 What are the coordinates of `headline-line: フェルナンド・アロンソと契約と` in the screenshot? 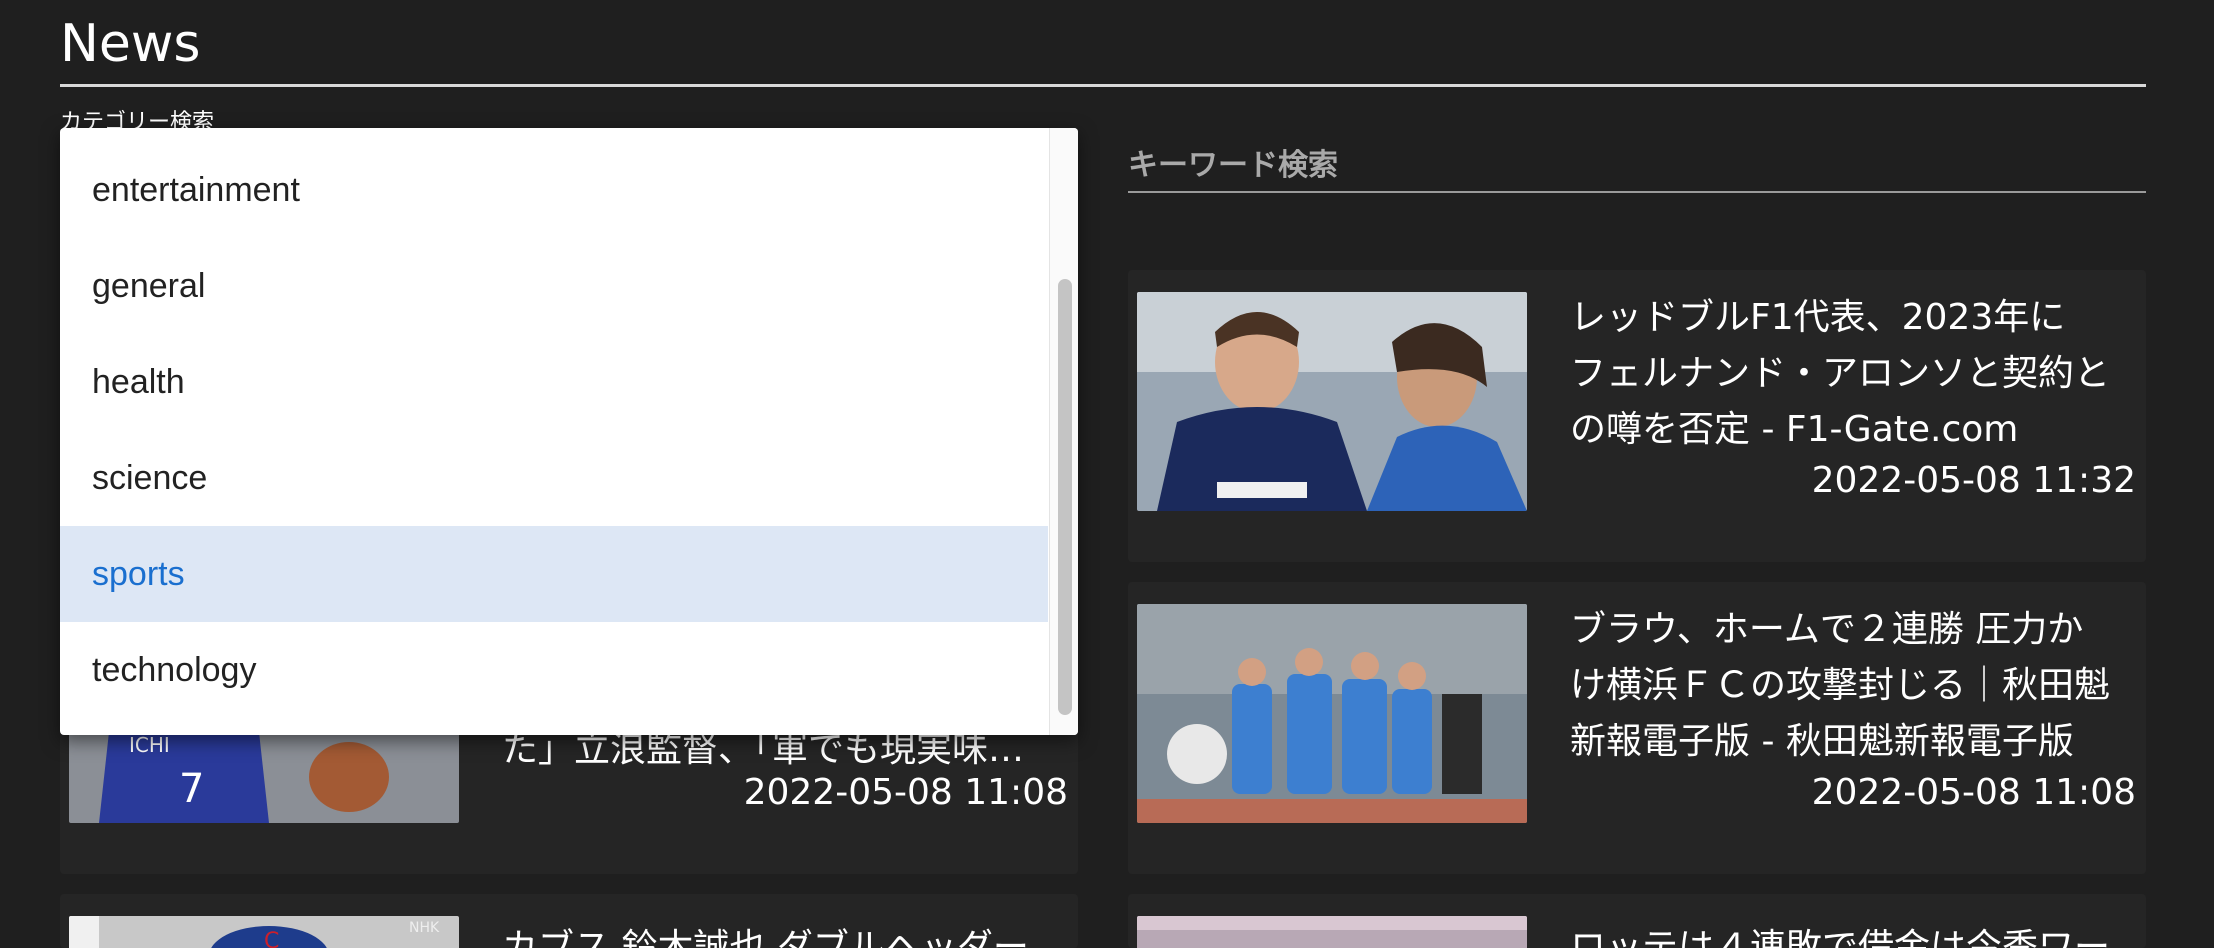 It's located at (1840, 373).